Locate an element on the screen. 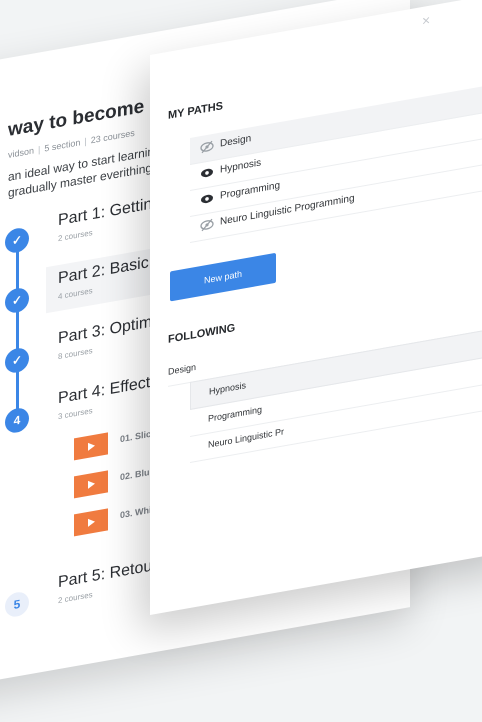  course-count: 23 courses is located at coordinates (112, 136).